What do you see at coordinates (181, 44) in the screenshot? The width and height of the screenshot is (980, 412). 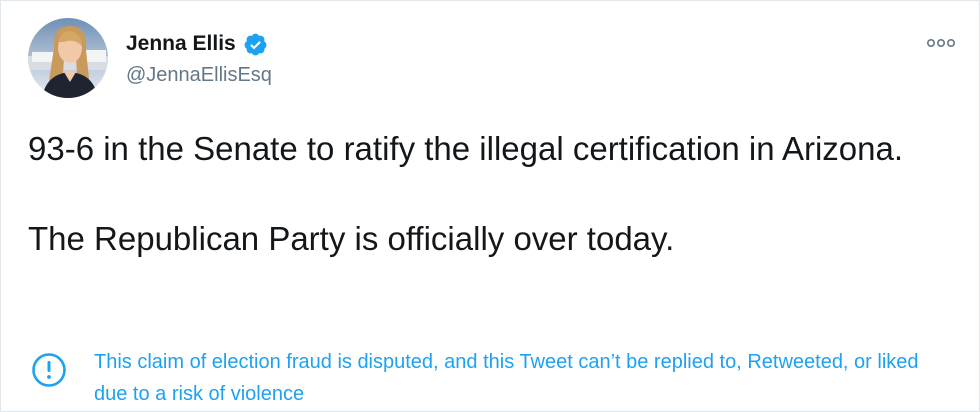 I see `display-name: Jenna Ellis` at bounding box center [181, 44].